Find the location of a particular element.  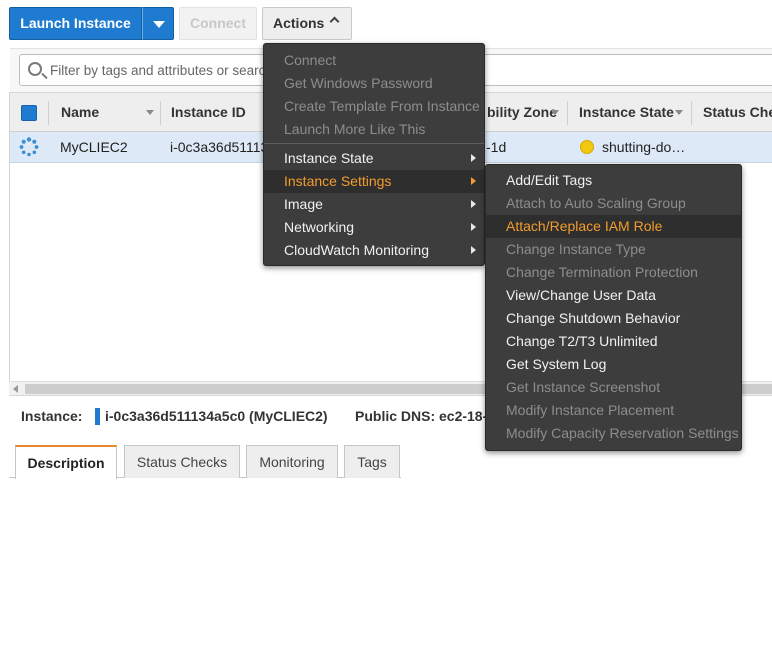

menu-item-view-change-user-data: View/Change User Data is located at coordinates (613, 295).